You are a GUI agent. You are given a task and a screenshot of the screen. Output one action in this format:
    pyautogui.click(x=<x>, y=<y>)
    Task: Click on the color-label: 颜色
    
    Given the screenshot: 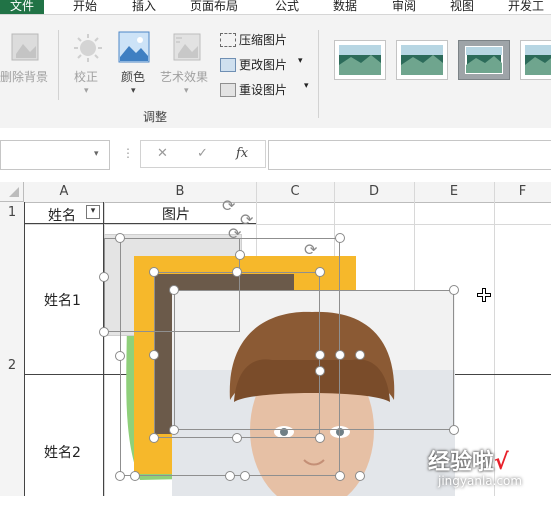 What is the action you would take?
    pyautogui.click(x=133, y=77)
    